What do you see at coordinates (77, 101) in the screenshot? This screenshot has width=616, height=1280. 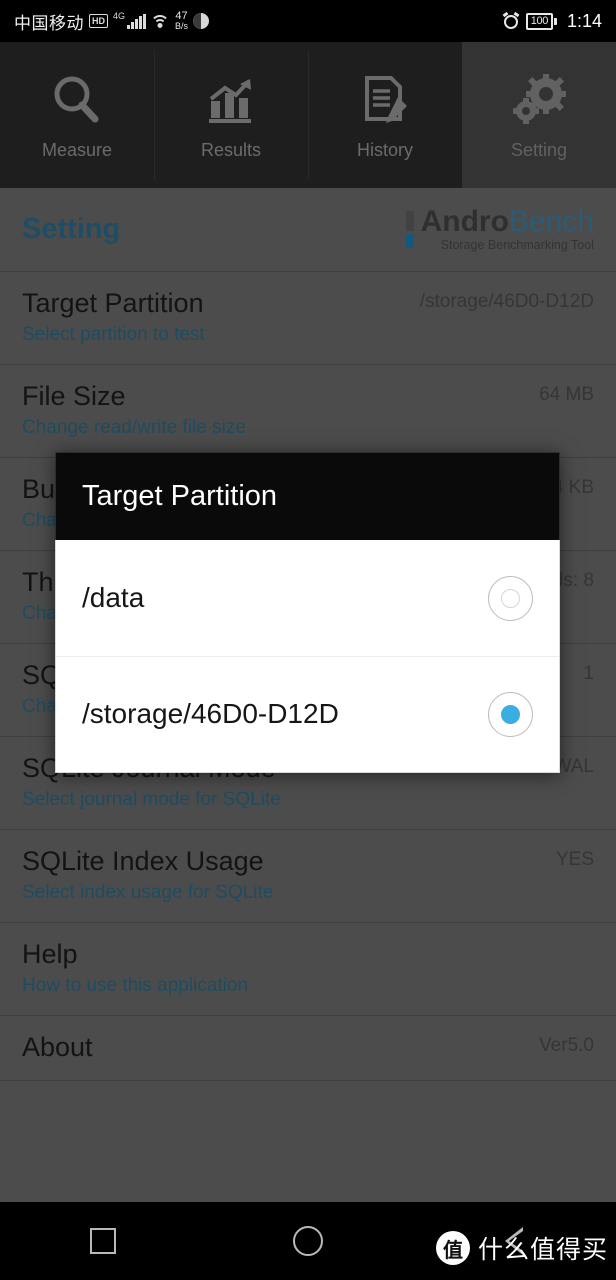 I see `magnifier-icon` at bounding box center [77, 101].